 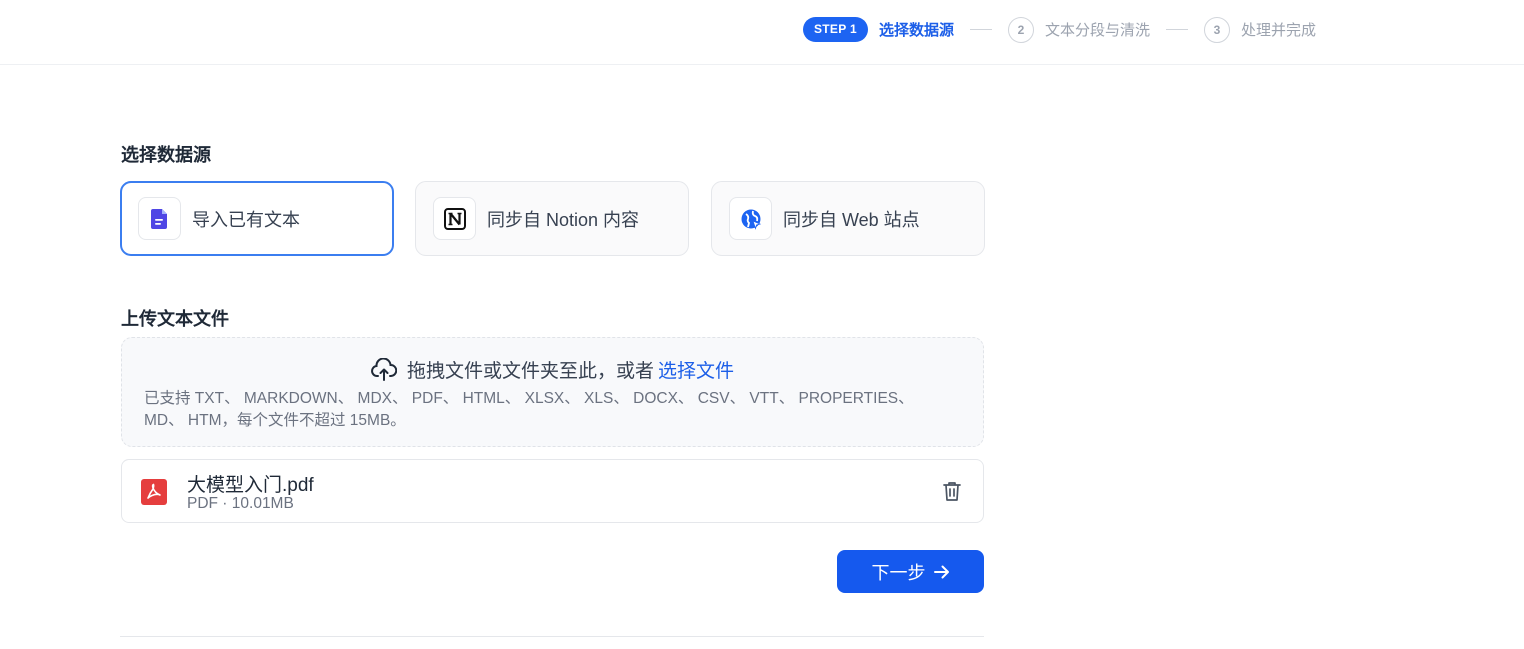 I want to click on web-icon, so click(x=750, y=218).